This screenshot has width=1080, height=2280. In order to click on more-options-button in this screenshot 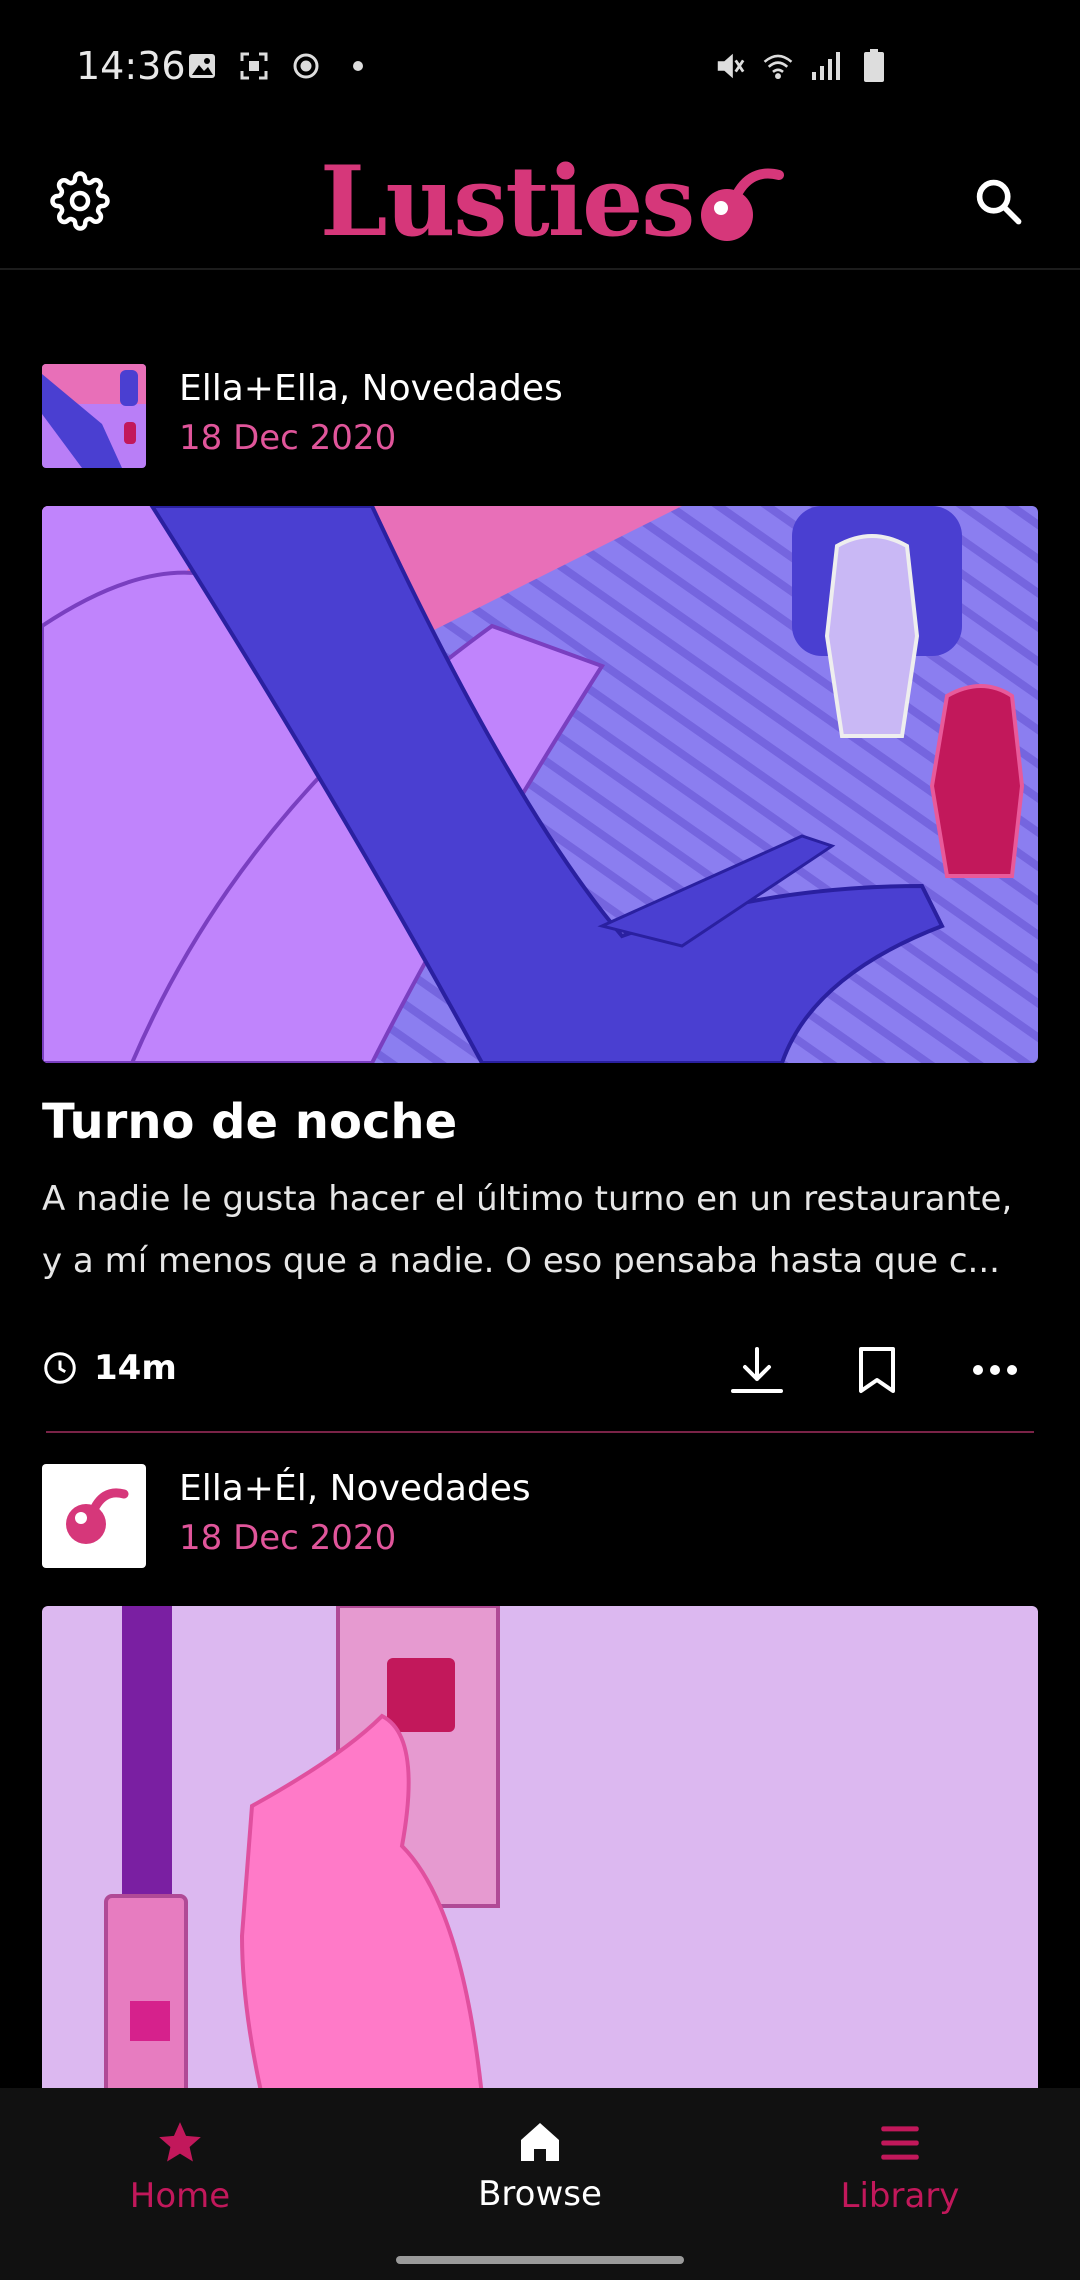, I will do `click(995, 1370)`.